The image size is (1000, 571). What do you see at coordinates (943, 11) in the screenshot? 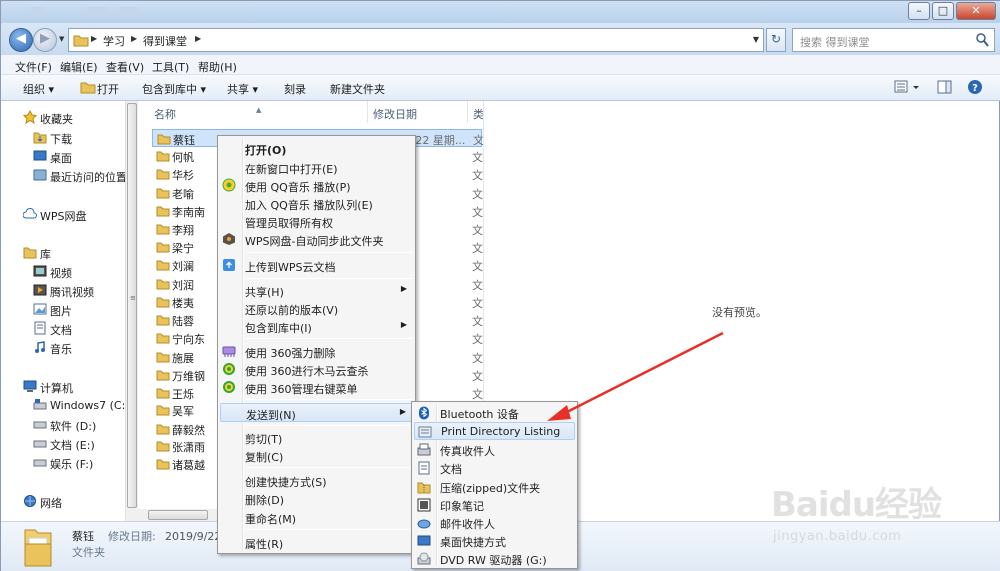
I see `maximize-button: □` at bounding box center [943, 11].